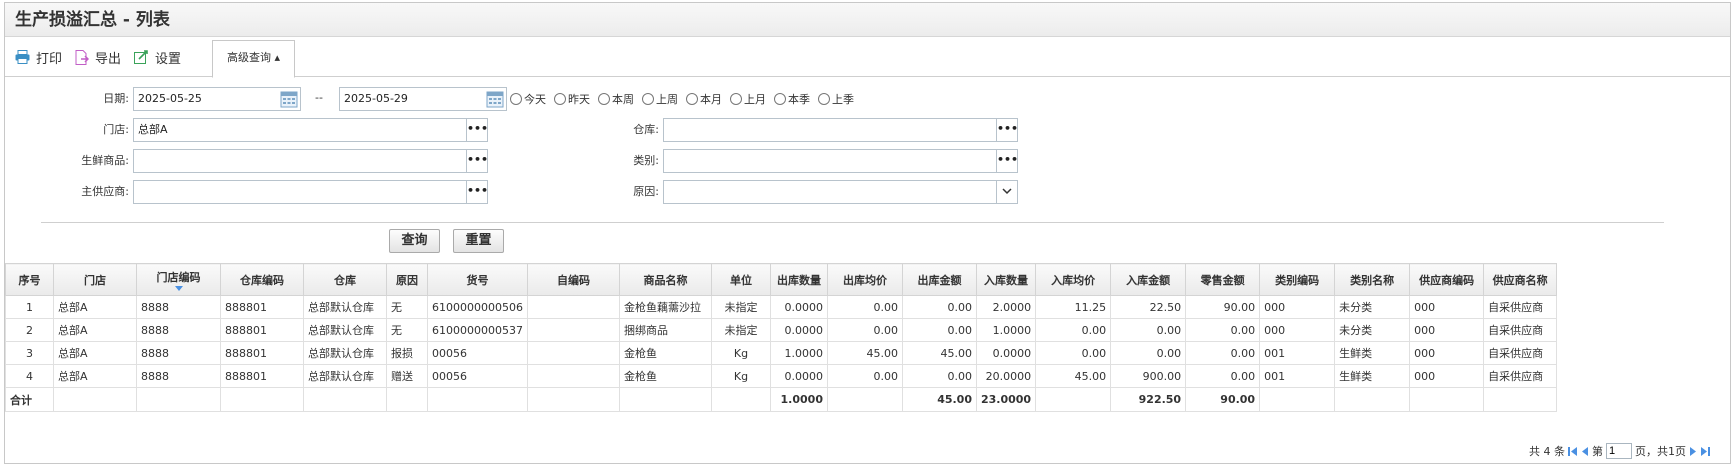 The height and width of the screenshot is (468, 1735). What do you see at coordinates (1223, 279) in the screenshot?
I see `col-header: 零售金额` at bounding box center [1223, 279].